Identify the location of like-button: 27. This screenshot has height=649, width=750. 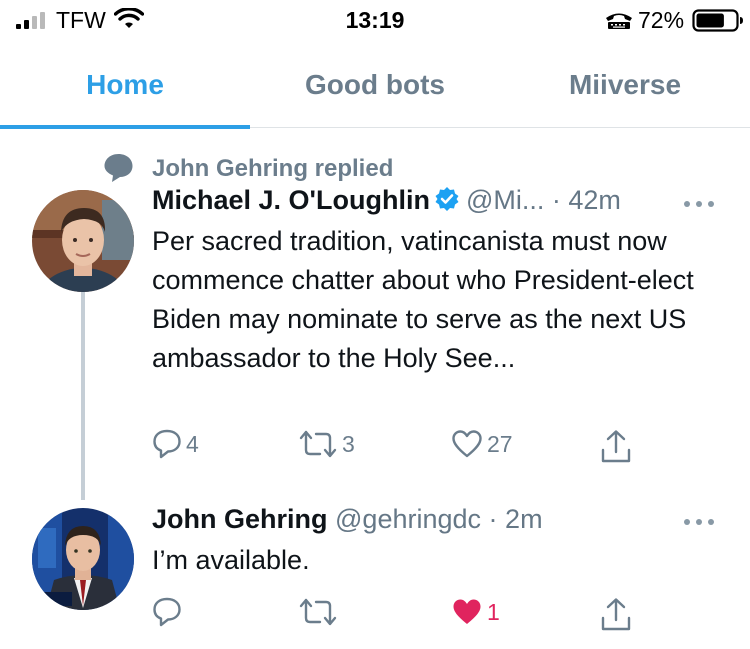
(482, 444).